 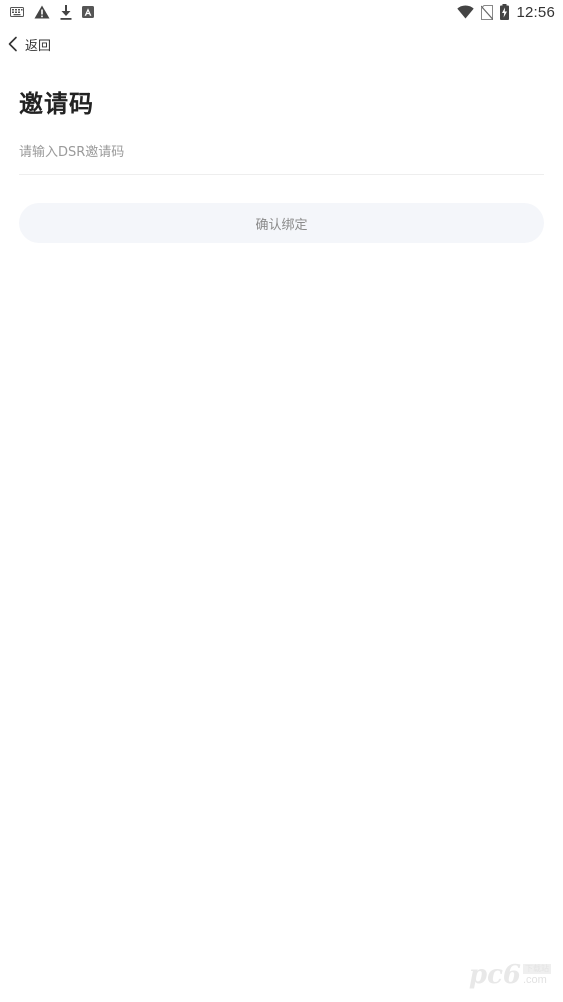 I want to click on invite-code-input, so click(x=281, y=152).